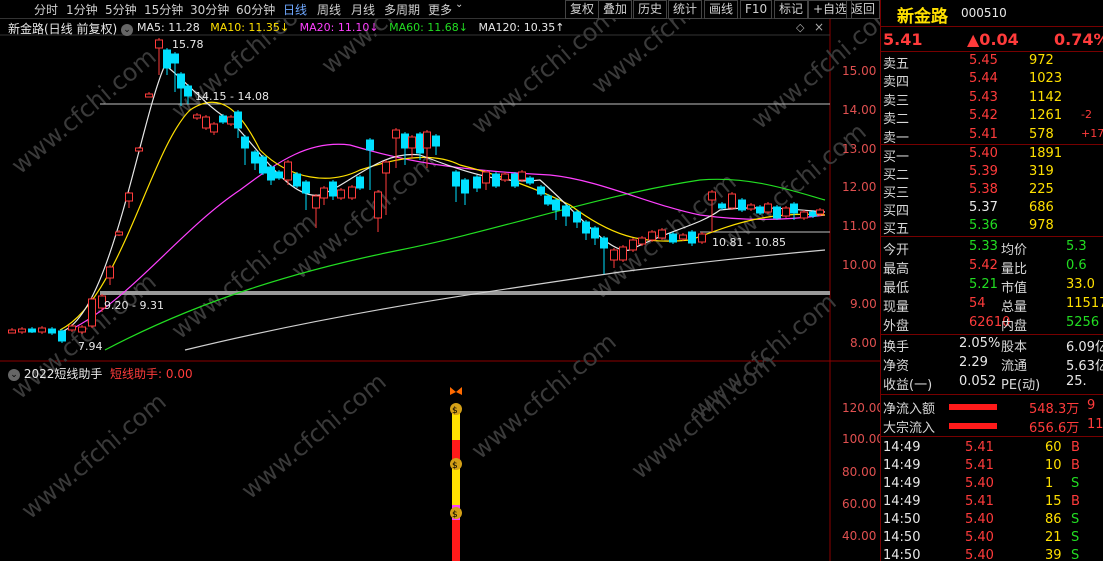 The height and width of the screenshot is (561, 1103). Describe the element at coordinates (295, 9) in the screenshot. I see `period-tab-daily: 日线` at that location.